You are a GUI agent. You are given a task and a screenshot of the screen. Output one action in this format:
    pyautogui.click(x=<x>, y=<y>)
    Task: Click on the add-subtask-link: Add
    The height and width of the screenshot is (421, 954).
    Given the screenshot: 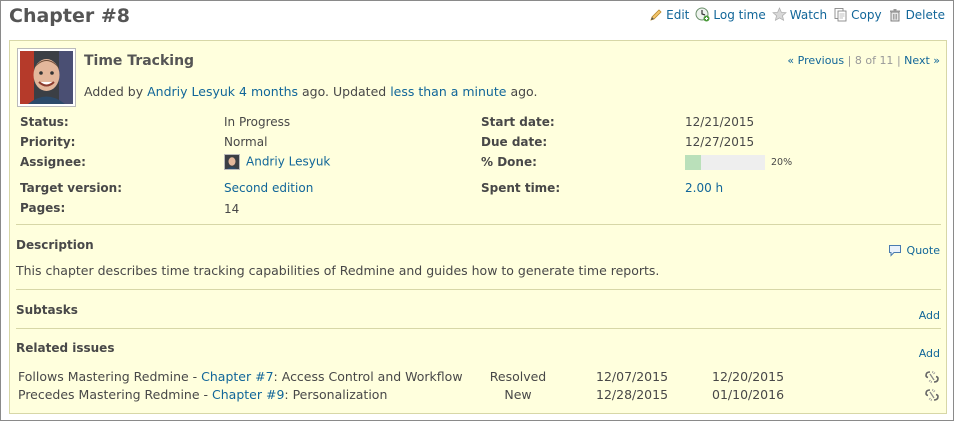 What is the action you would take?
    pyautogui.click(x=929, y=315)
    